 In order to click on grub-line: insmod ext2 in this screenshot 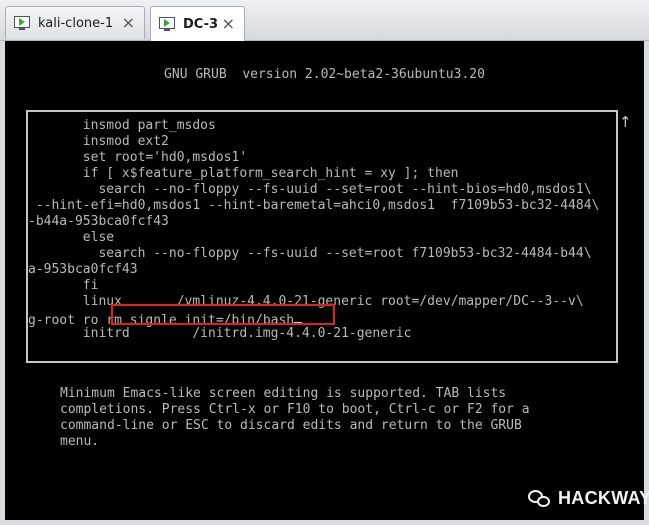, I will do `click(98, 141)`.